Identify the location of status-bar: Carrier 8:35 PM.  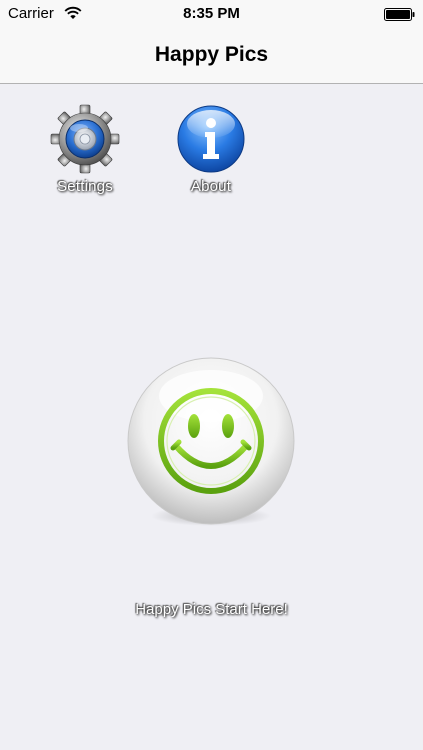
(211, 14).